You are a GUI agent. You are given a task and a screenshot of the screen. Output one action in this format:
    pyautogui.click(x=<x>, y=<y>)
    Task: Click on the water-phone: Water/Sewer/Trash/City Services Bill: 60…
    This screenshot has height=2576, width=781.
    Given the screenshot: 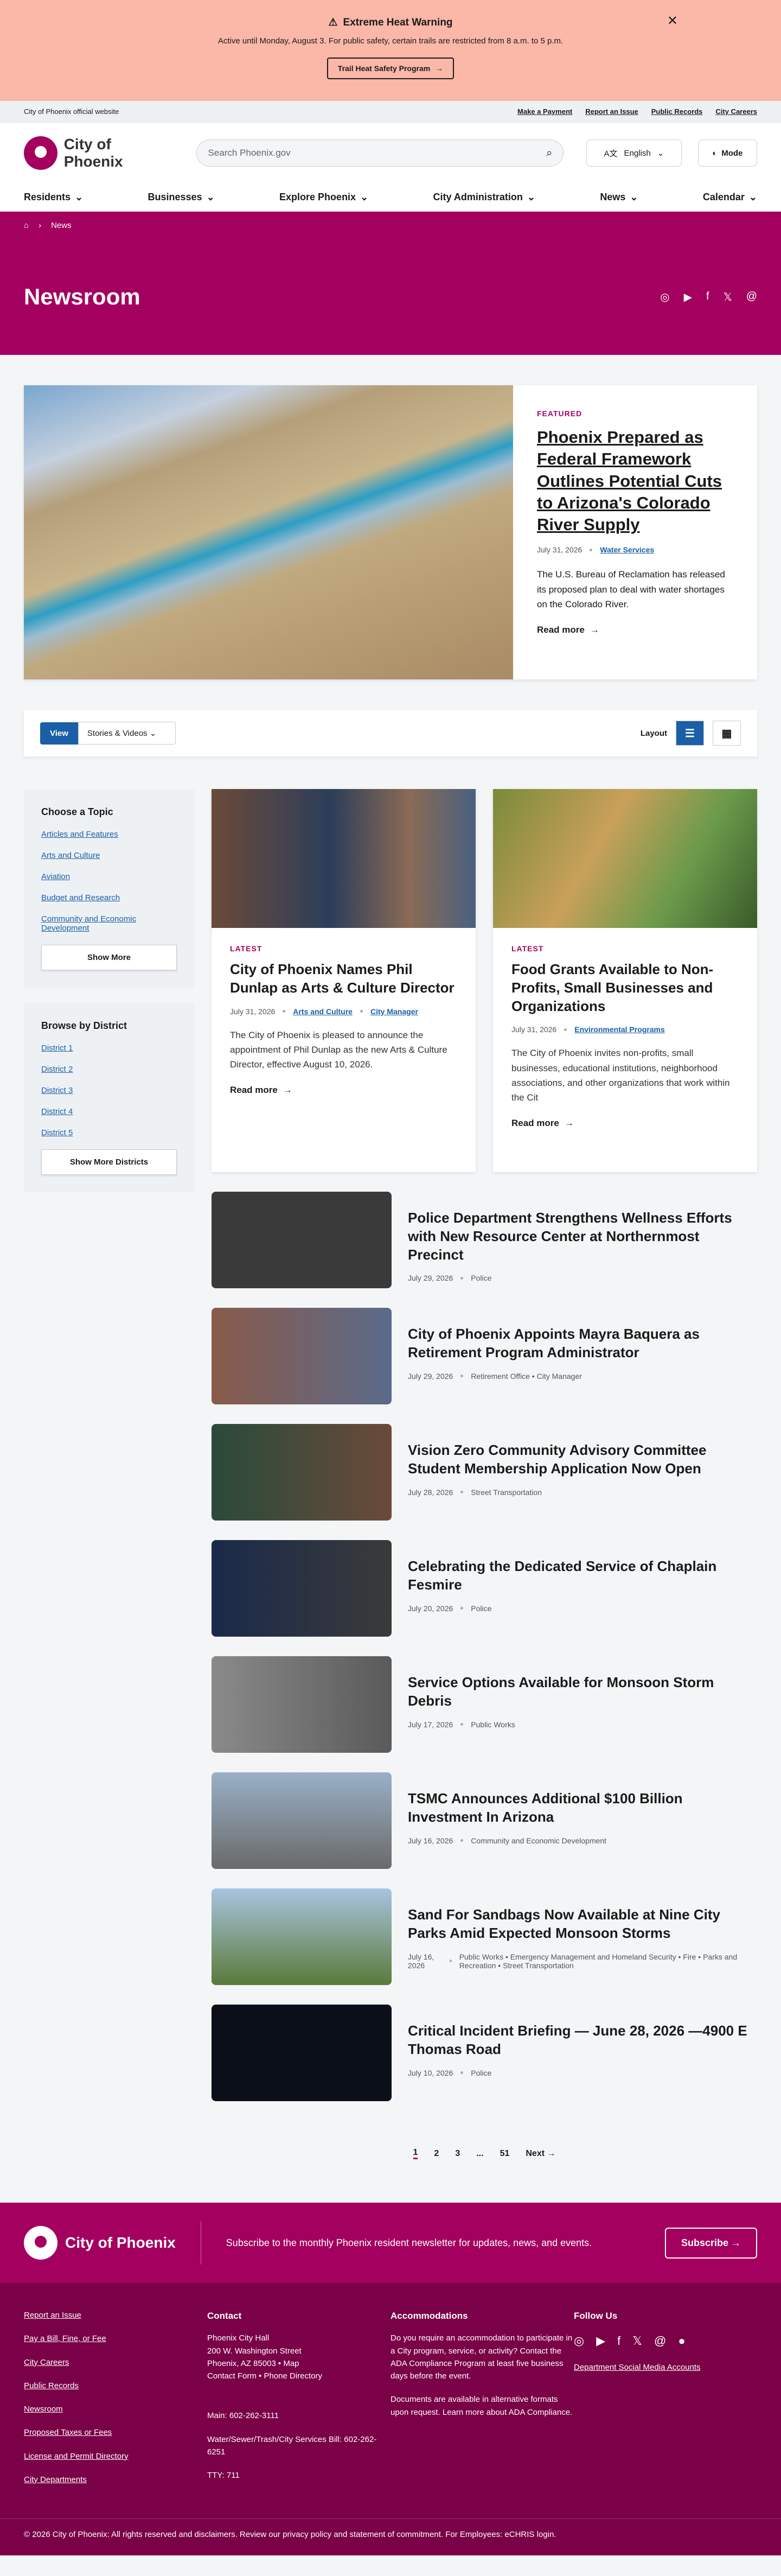 What is the action you would take?
    pyautogui.click(x=298, y=2446)
    